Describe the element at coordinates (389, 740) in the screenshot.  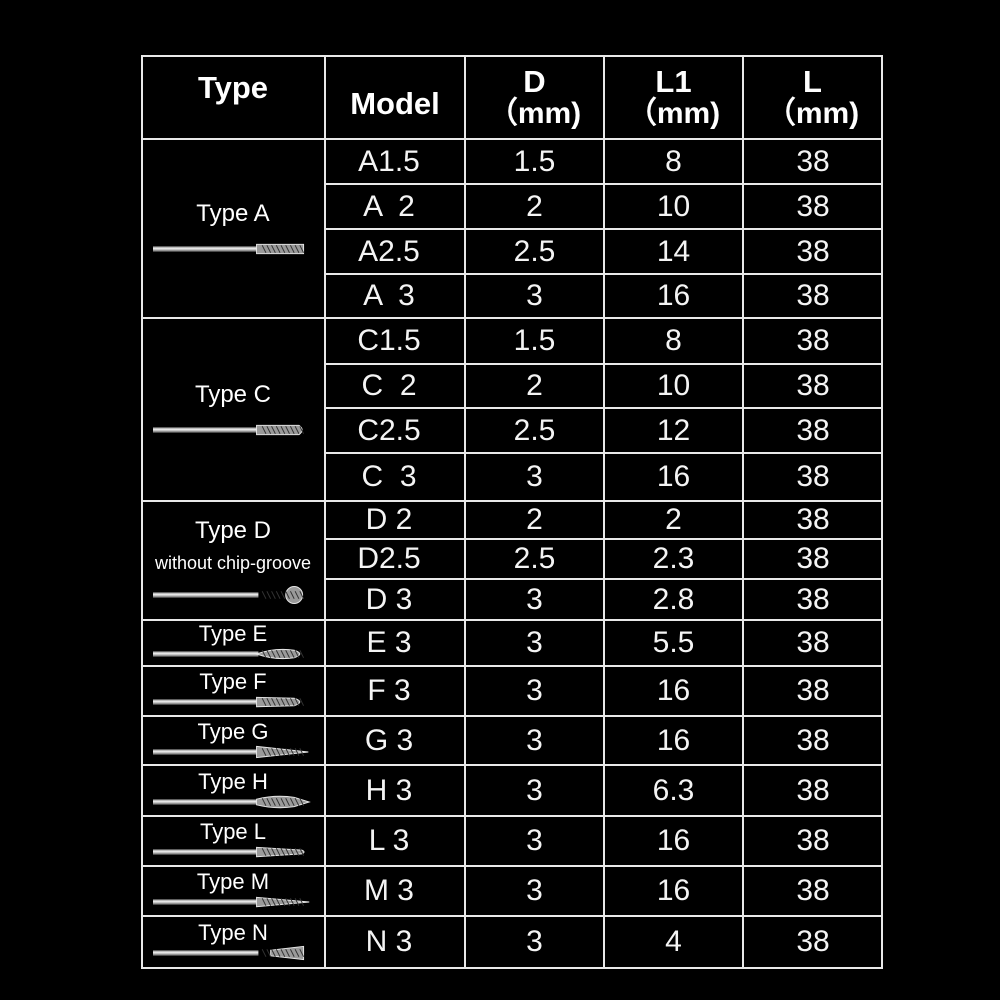
I see `cell-model: G 3` at that location.